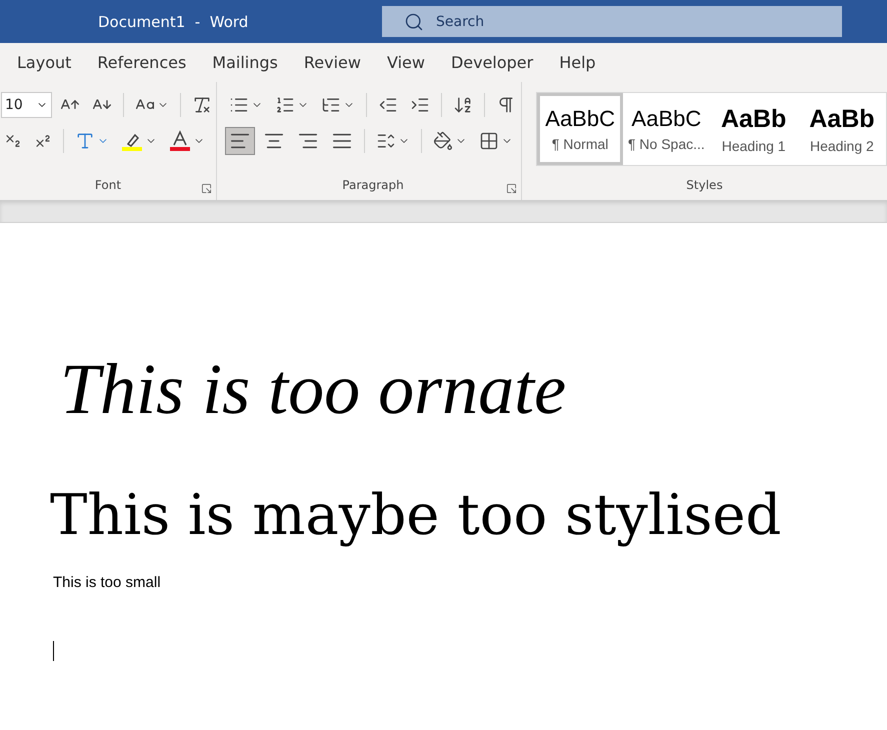  What do you see at coordinates (314, 389) in the screenshot?
I see `document-paragraph: This is too ornate` at bounding box center [314, 389].